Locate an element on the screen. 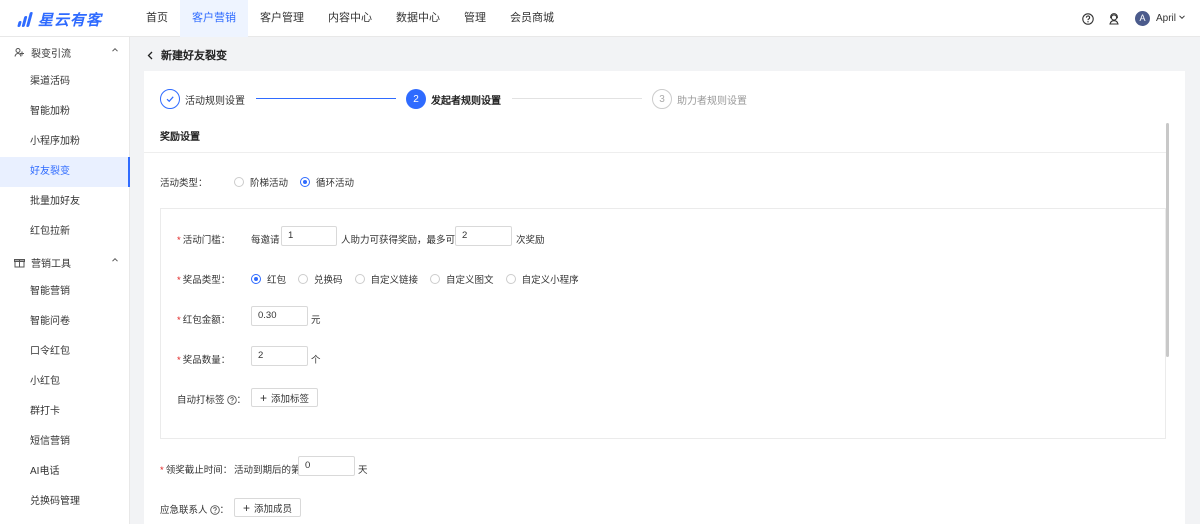 The image size is (1200, 524). logo: 星云有客 is located at coordinates (59, 19).